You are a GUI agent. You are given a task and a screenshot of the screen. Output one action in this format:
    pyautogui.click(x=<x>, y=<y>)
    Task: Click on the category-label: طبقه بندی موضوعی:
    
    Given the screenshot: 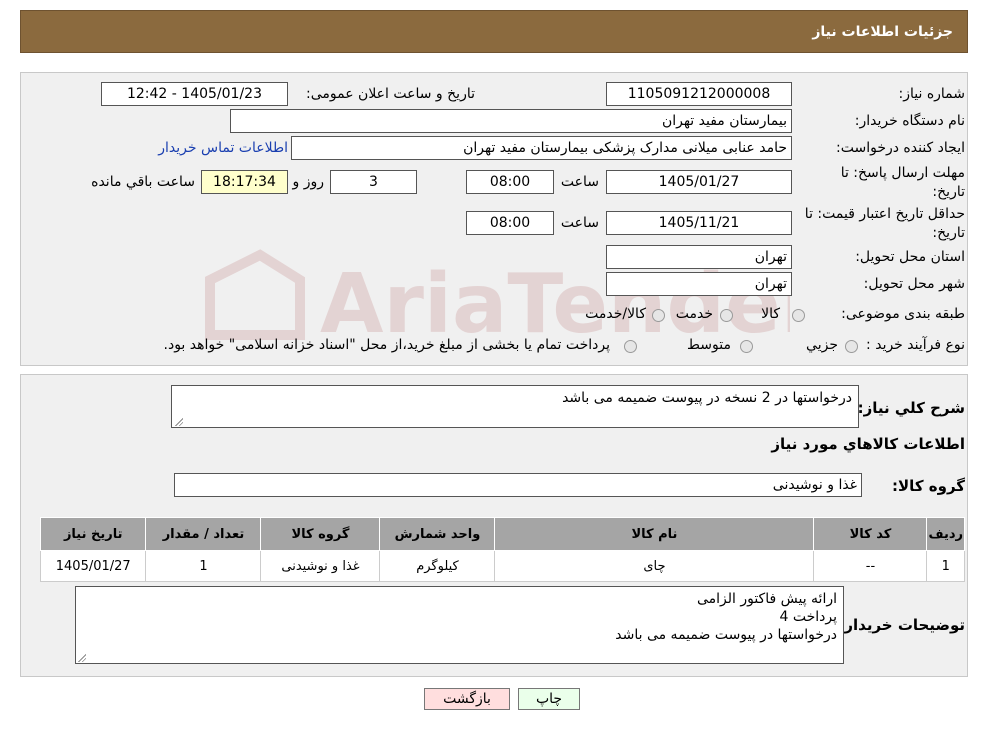 What is the action you would take?
    pyautogui.click(x=903, y=314)
    